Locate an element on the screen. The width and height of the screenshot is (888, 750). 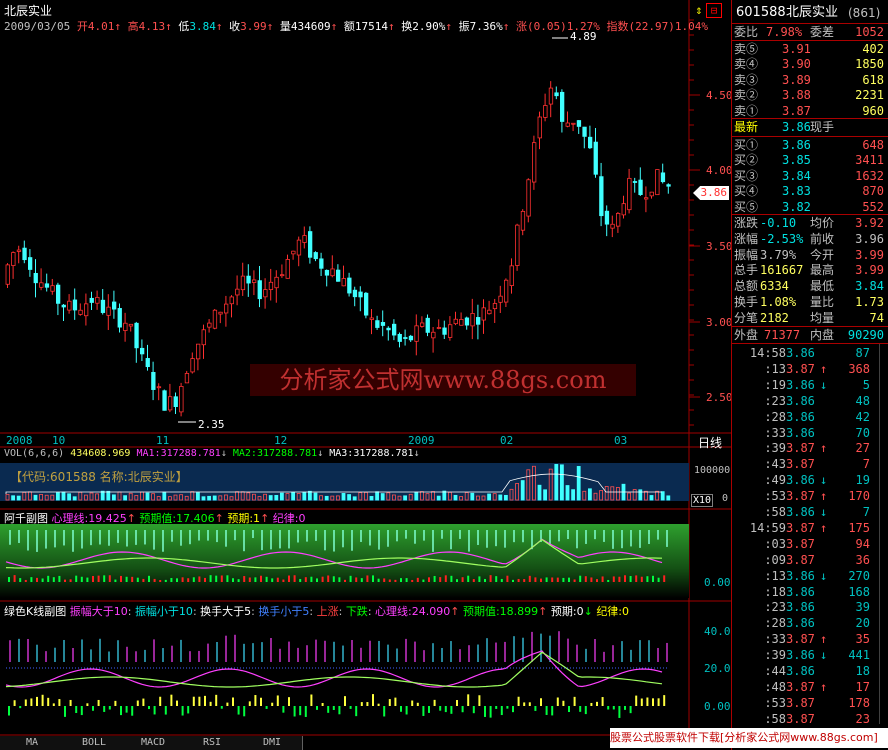
tick-row: :39 3.87 ↑ 27 is located at coordinates (817, 448).